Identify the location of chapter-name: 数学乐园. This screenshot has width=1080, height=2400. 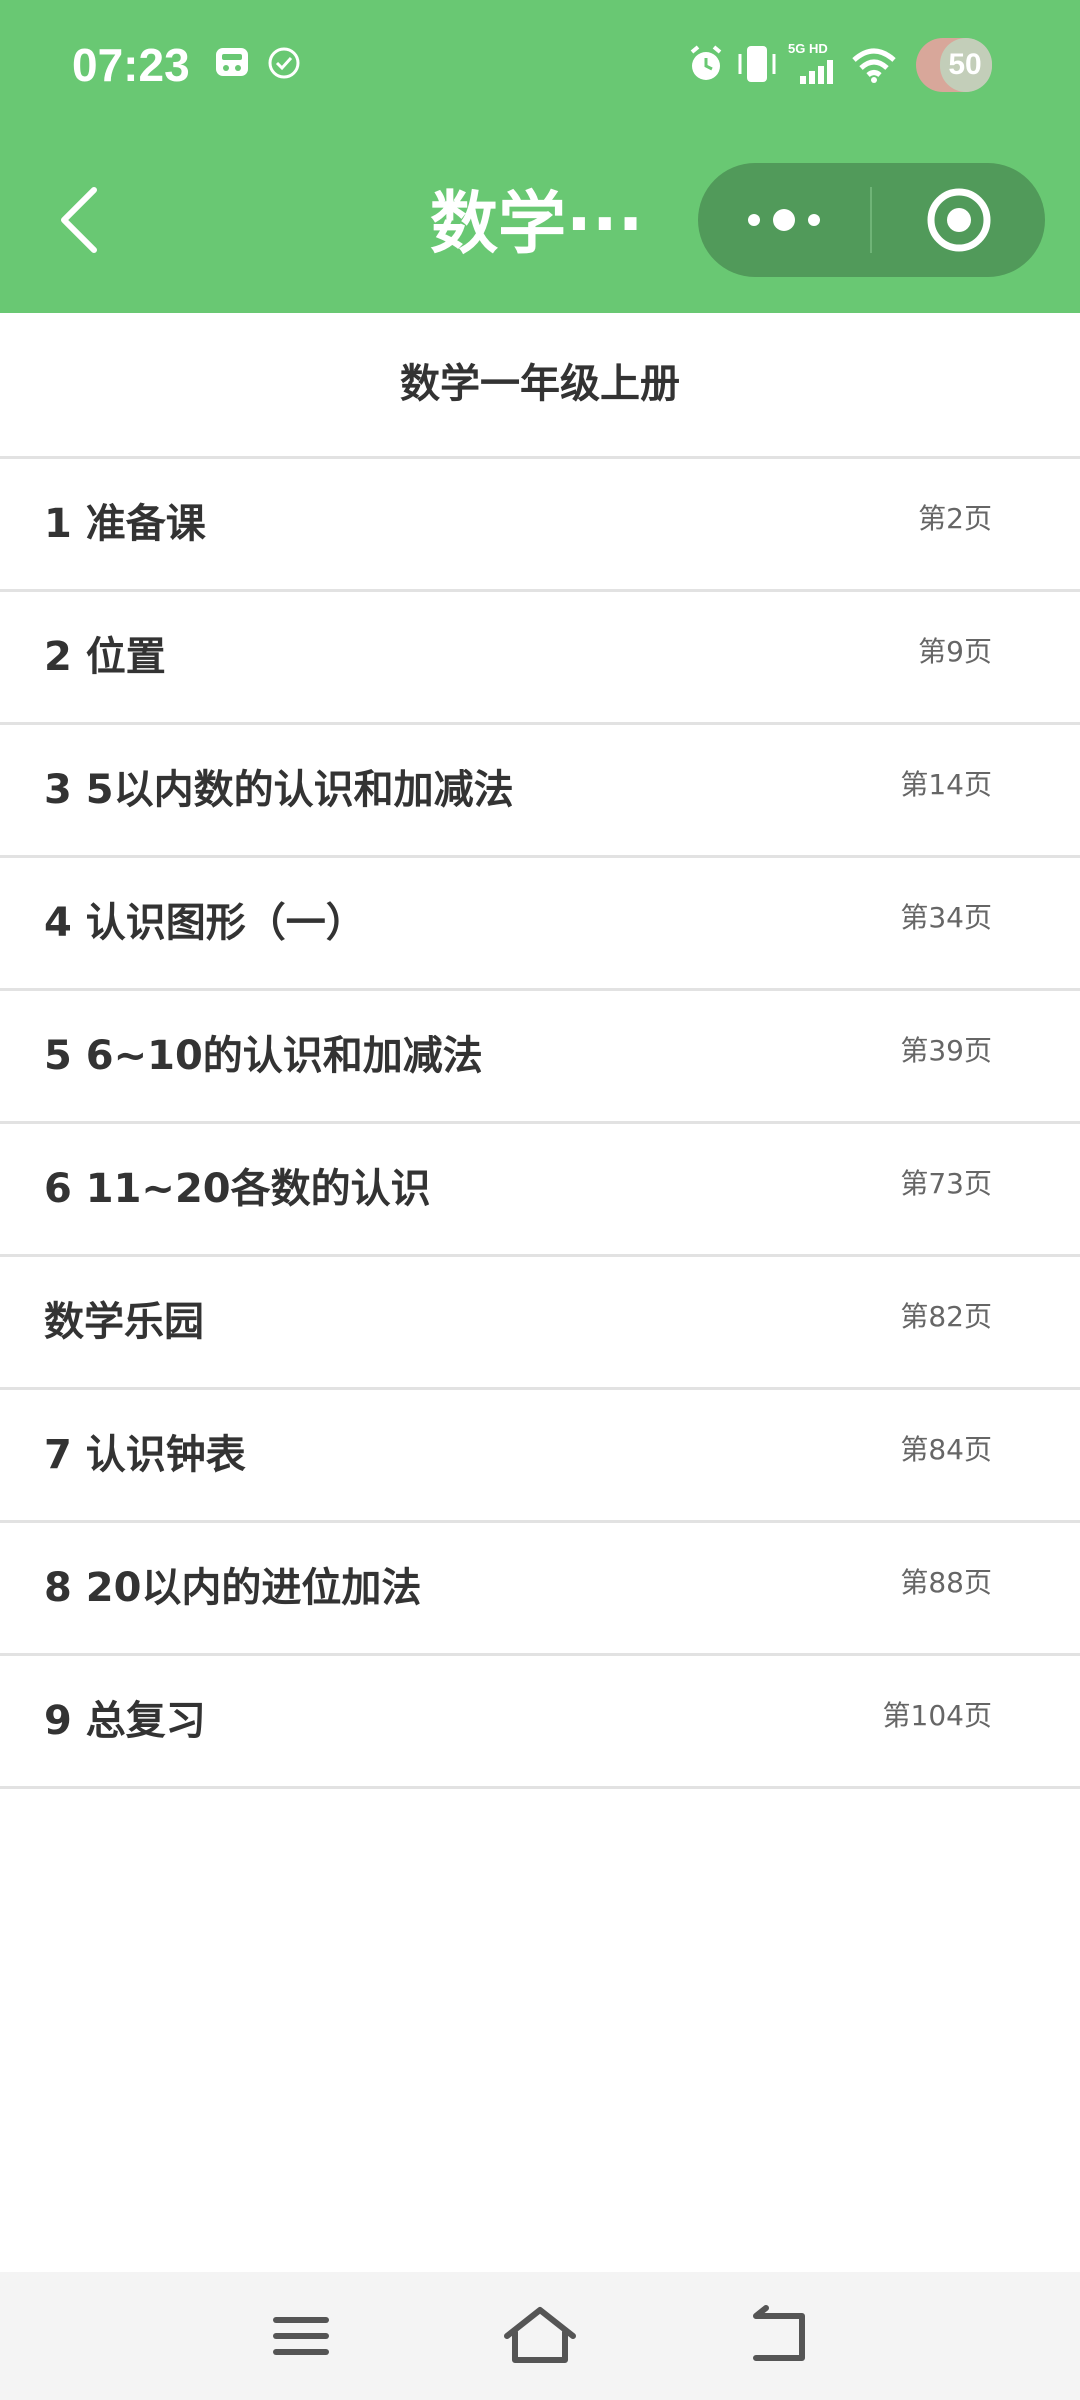
(124, 1322).